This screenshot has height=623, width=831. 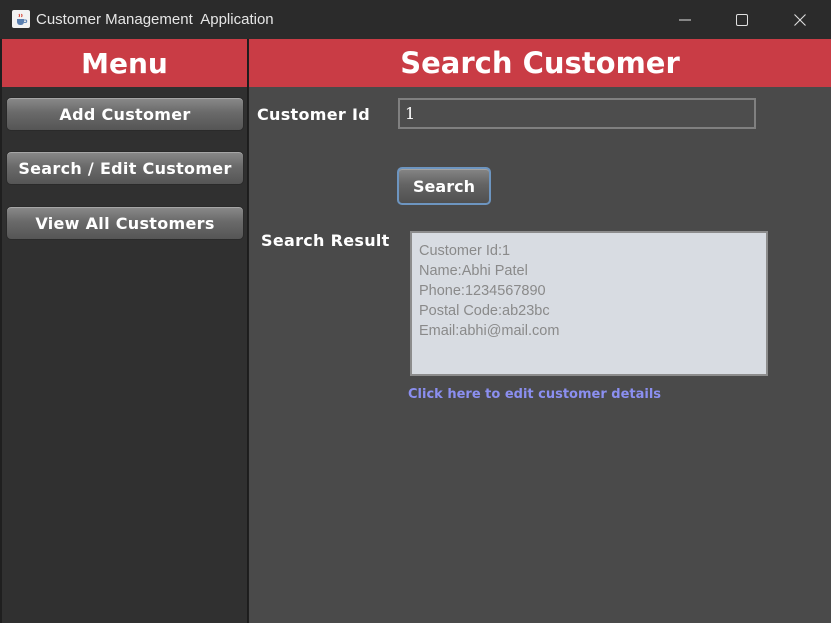 What do you see at coordinates (482, 291) in the screenshot?
I see `result-phone: Phone:1234567890` at bounding box center [482, 291].